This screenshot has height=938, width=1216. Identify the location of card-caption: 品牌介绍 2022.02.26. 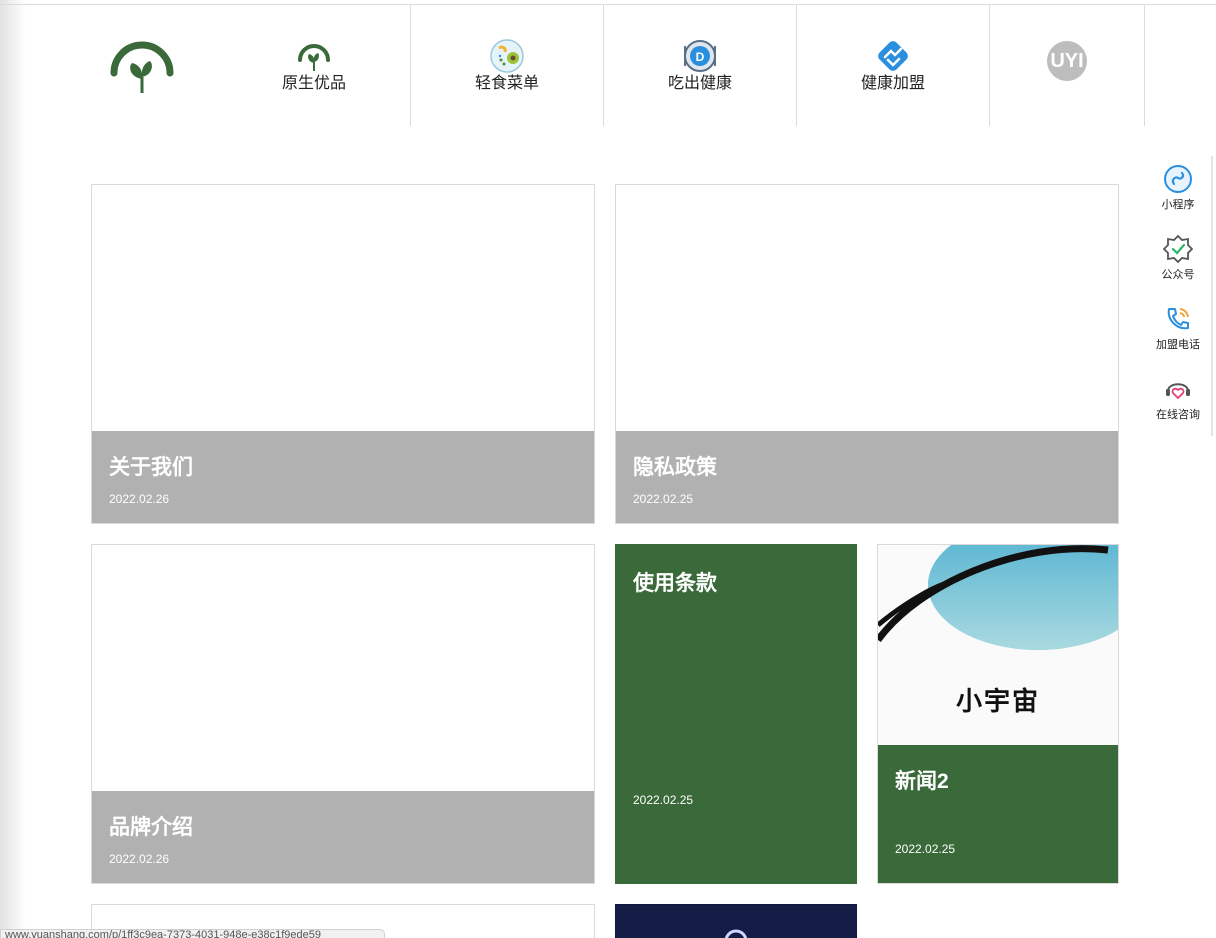
(343, 837).